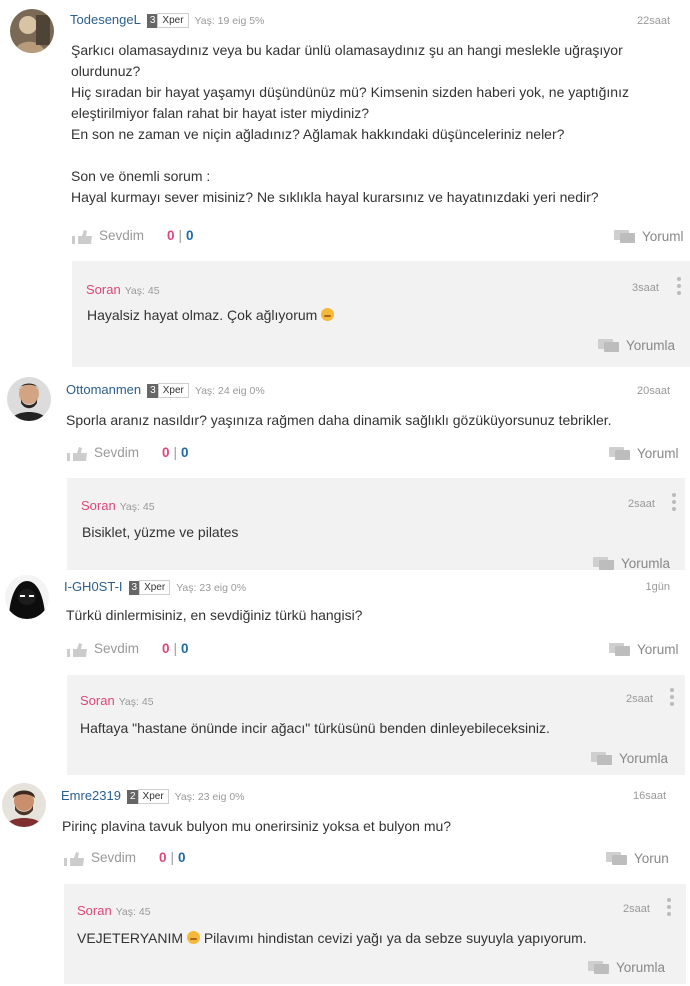  Describe the element at coordinates (649, 796) in the screenshot. I see `question-time: 16saat` at that location.